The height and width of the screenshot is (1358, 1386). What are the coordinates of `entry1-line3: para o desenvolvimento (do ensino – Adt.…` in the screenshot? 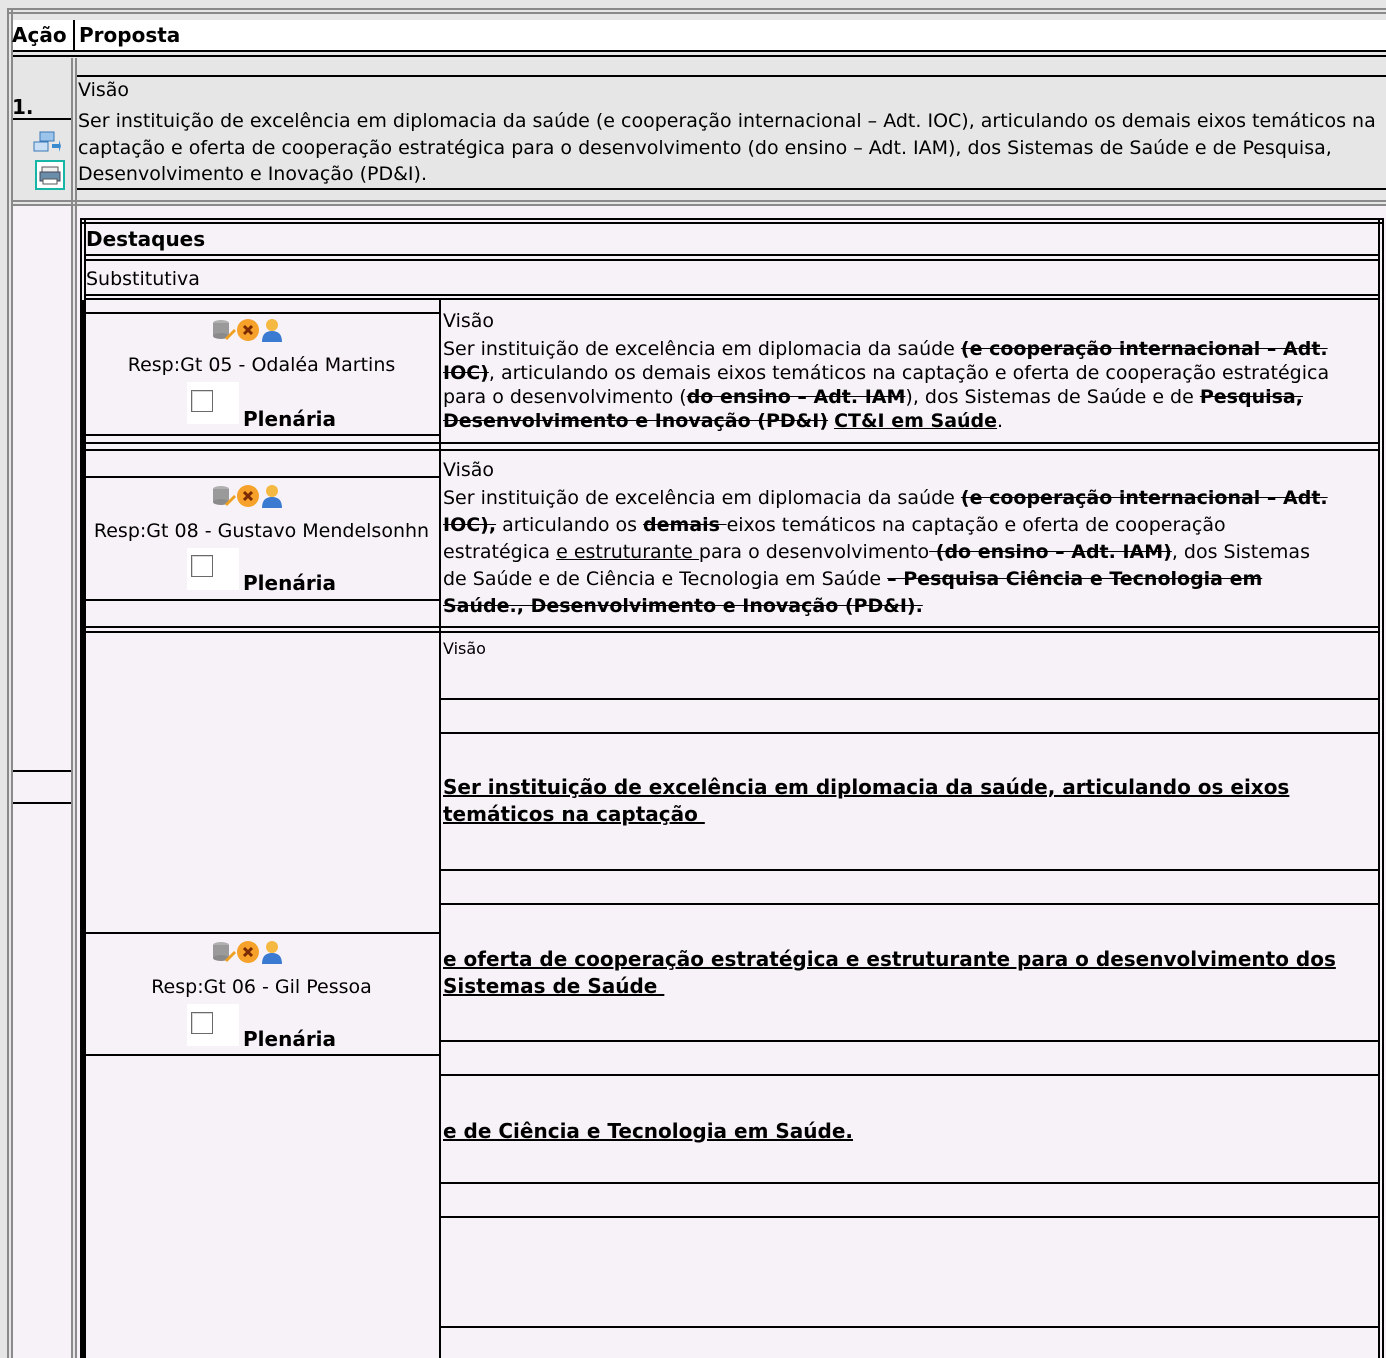 It's located at (873, 397).